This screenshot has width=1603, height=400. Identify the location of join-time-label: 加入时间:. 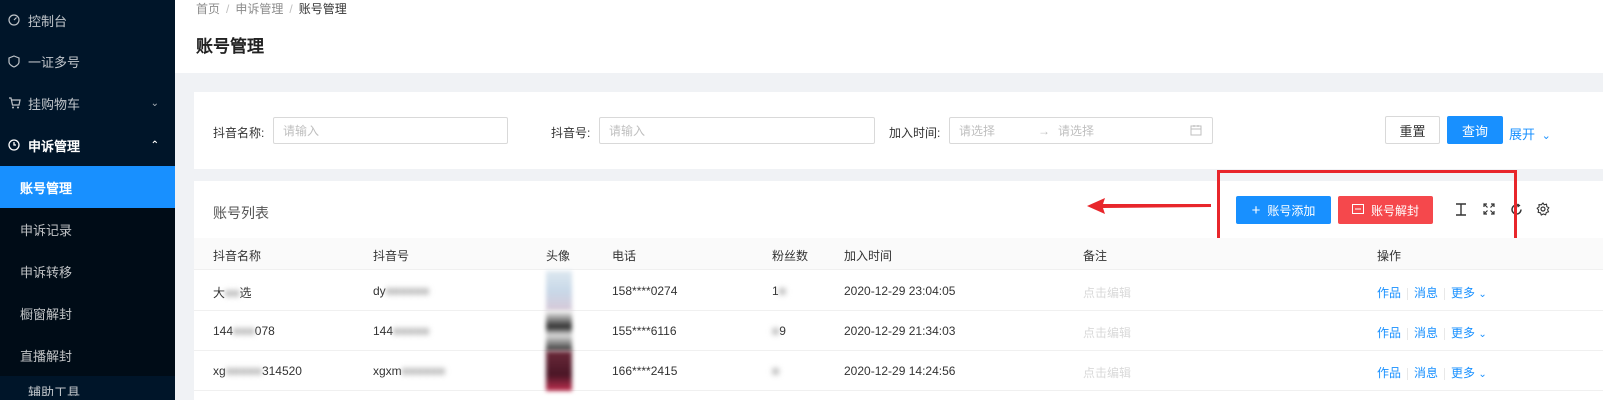
(915, 133).